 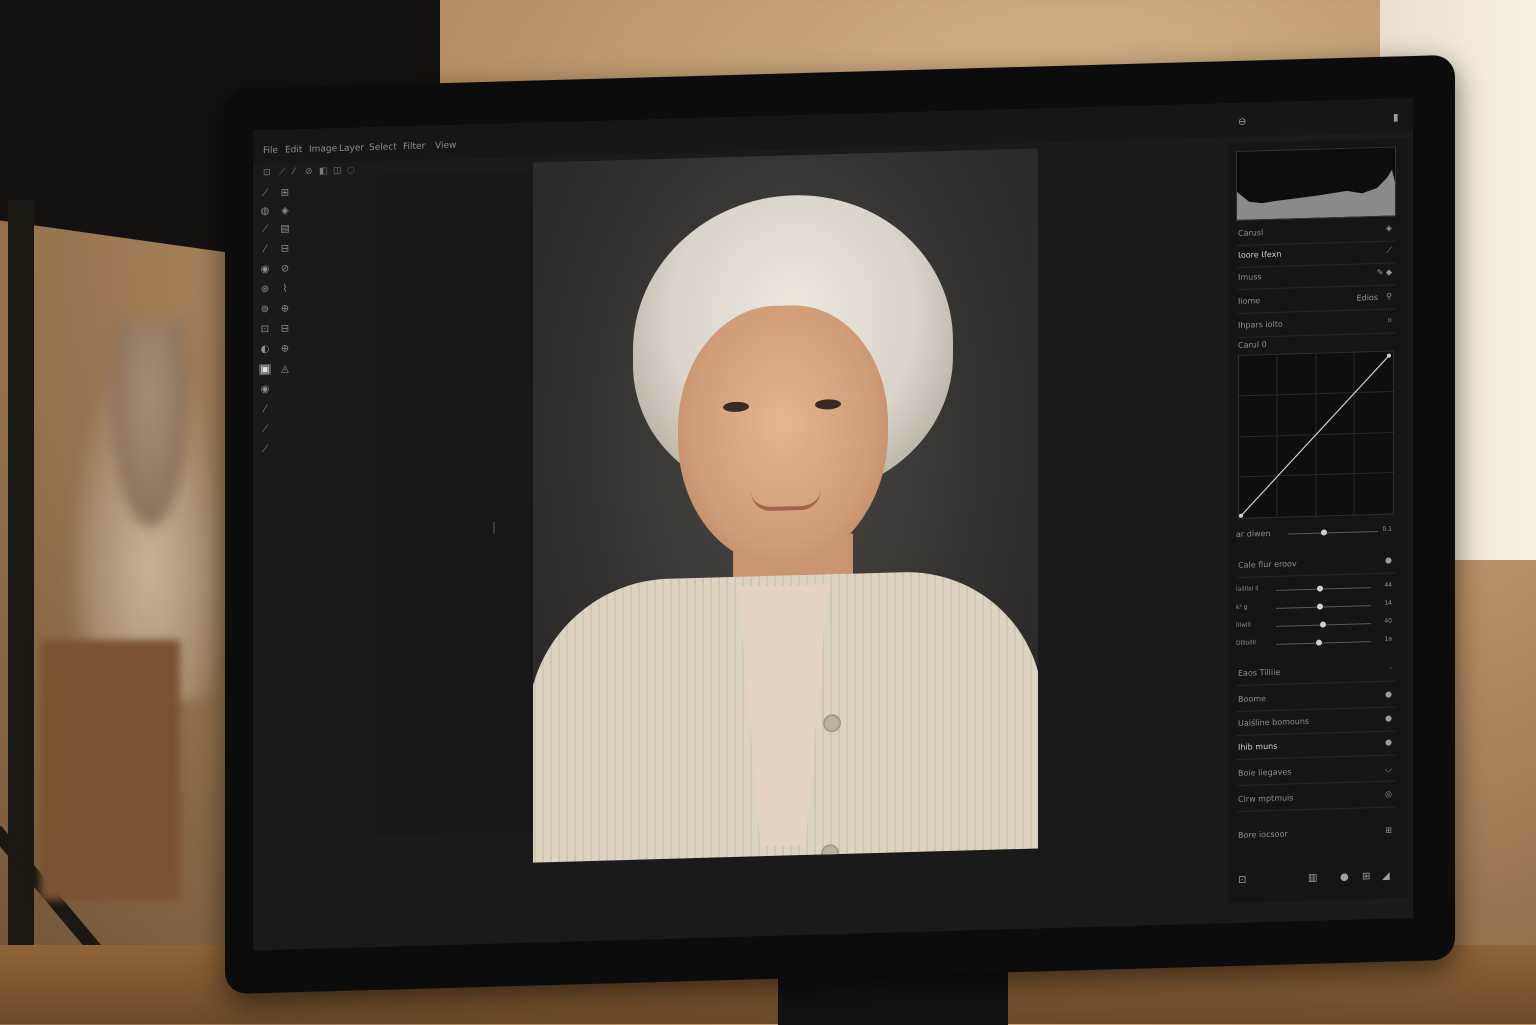 I want to click on menu-filter: Filter, so click(x=414, y=147).